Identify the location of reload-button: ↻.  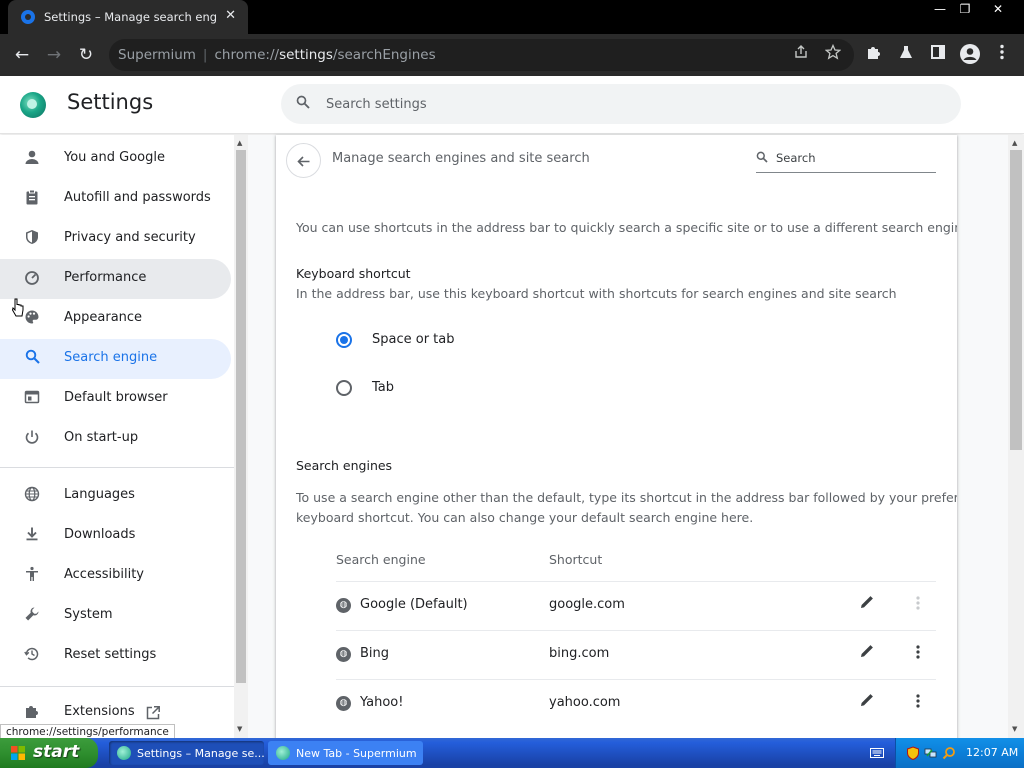
(86, 55).